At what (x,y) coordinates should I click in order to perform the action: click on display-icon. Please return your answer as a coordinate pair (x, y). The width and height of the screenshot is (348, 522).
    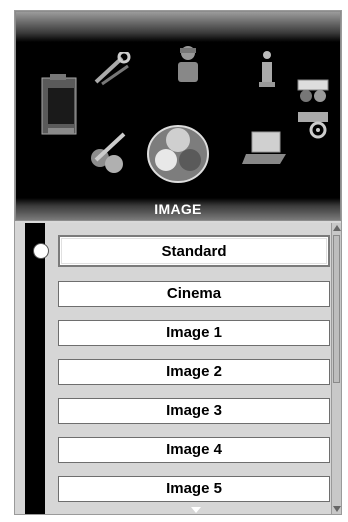
    Looking at the image, I should click on (61, 107).